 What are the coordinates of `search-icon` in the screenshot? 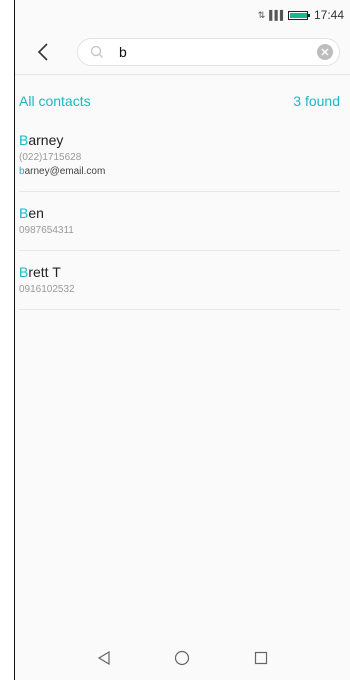 It's located at (97, 54).